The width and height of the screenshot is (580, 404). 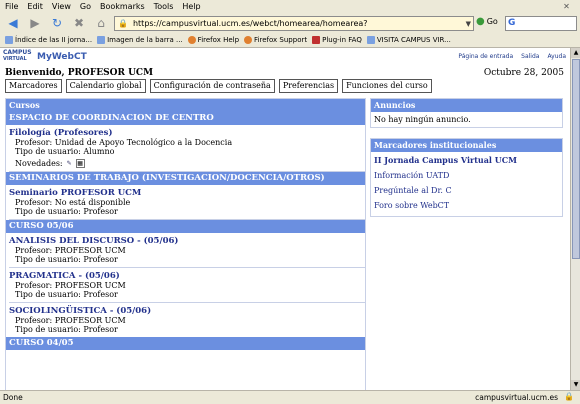 I want to click on status-bar: Done campusvirtual.ucm.es 🔒, so click(x=290, y=397).